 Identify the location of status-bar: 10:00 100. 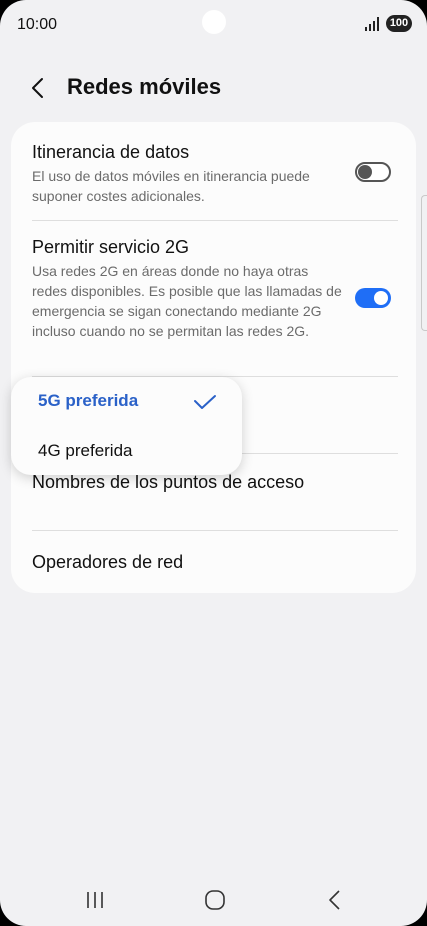
(213, 25).